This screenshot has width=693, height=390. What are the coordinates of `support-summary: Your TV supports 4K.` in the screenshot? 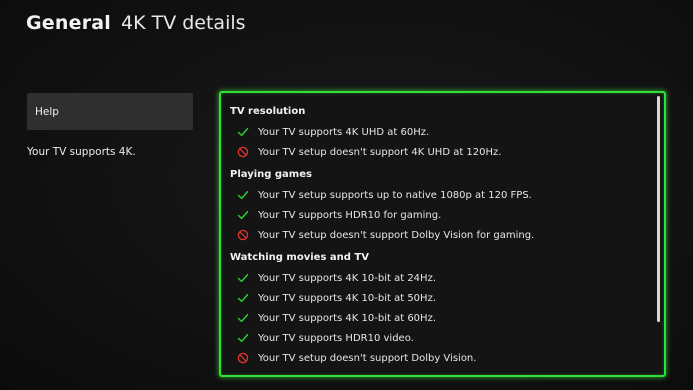 It's located at (81, 152).